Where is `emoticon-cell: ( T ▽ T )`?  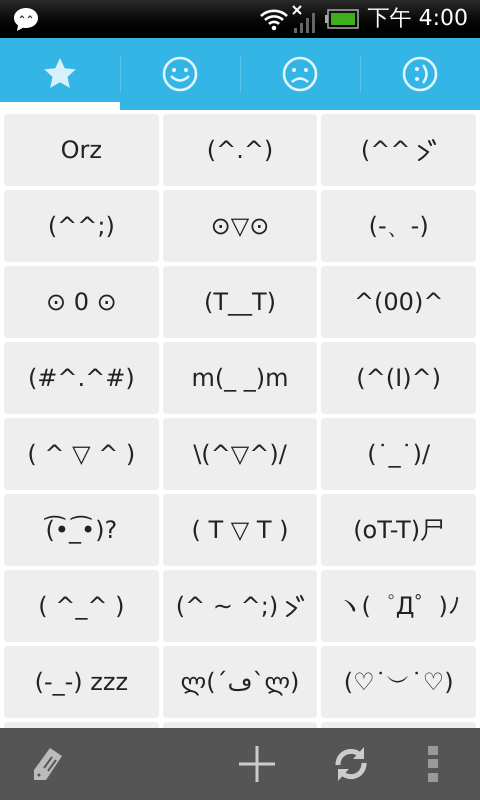 emoticon-cell: ( T ▽ T ) is located at coordinates (240, 530).